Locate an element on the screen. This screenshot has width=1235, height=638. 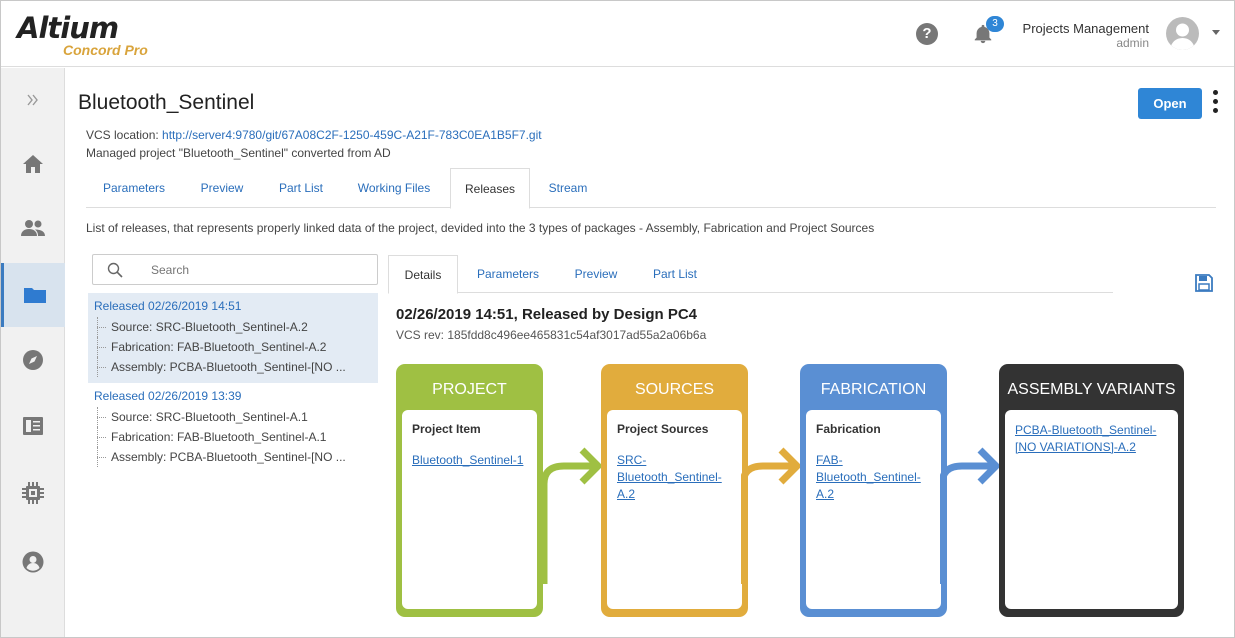
release-head: Released 02/26/2019 14:51 is located at coordinates (233, 305).